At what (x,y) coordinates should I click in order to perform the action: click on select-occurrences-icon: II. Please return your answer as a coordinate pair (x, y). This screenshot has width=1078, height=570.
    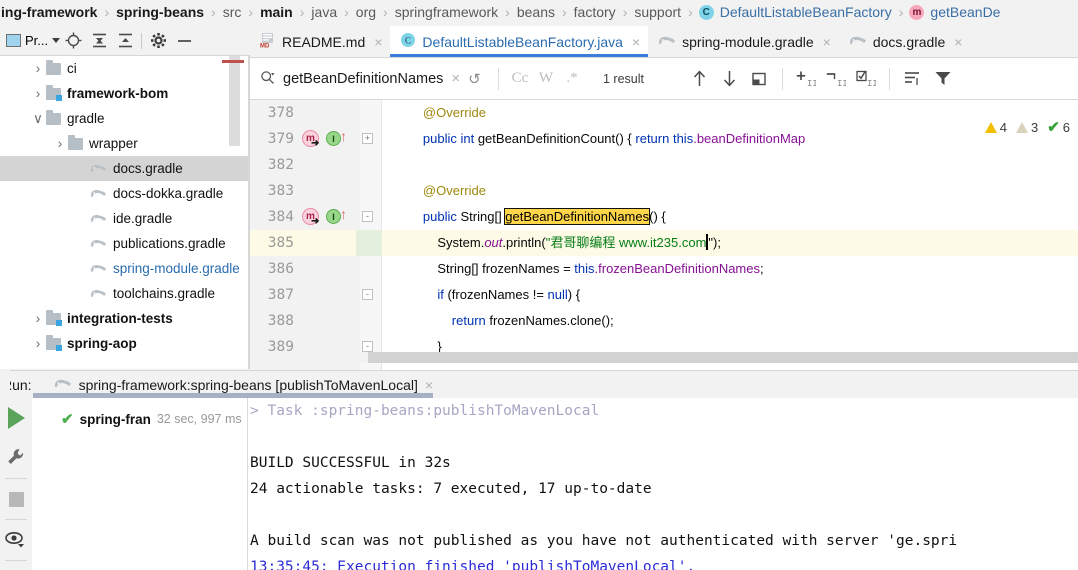
    Looking at the image, I should click on (866, 79).